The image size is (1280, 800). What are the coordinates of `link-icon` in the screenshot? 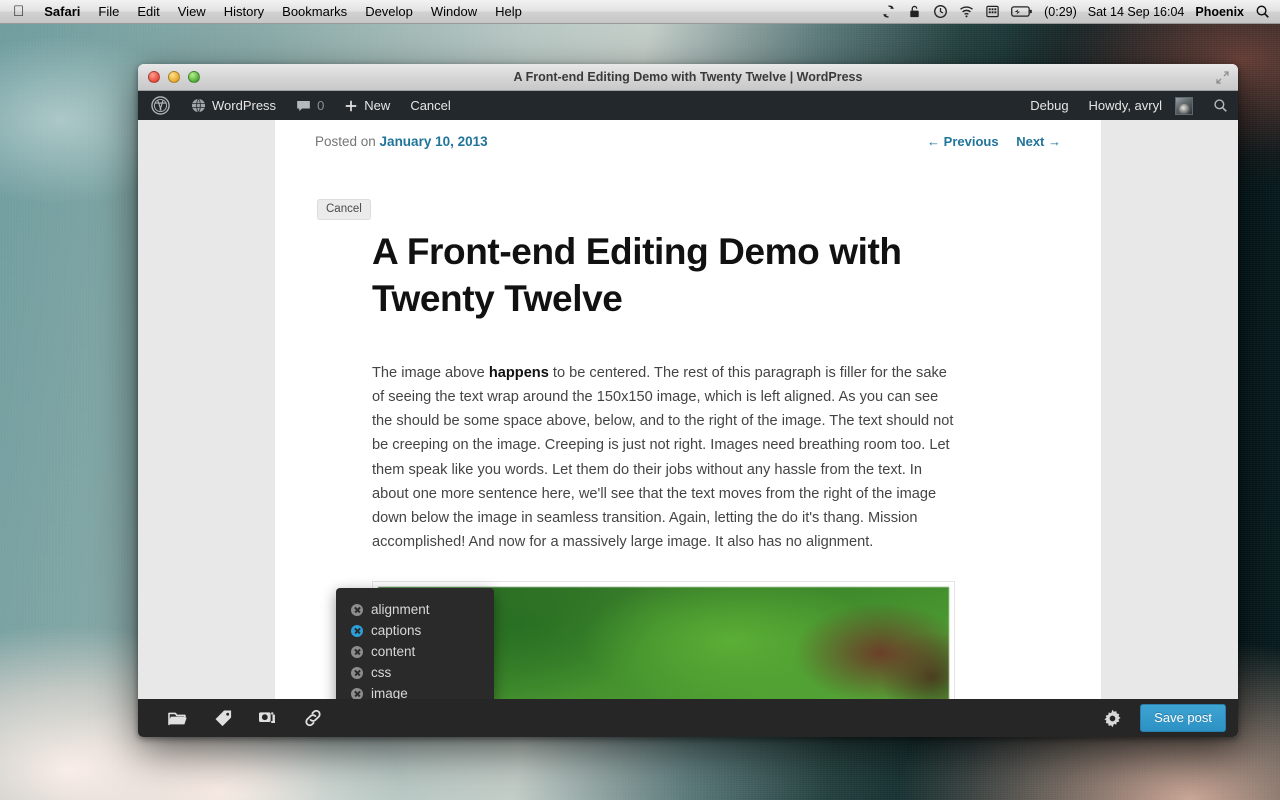 It's located at (313, 718).